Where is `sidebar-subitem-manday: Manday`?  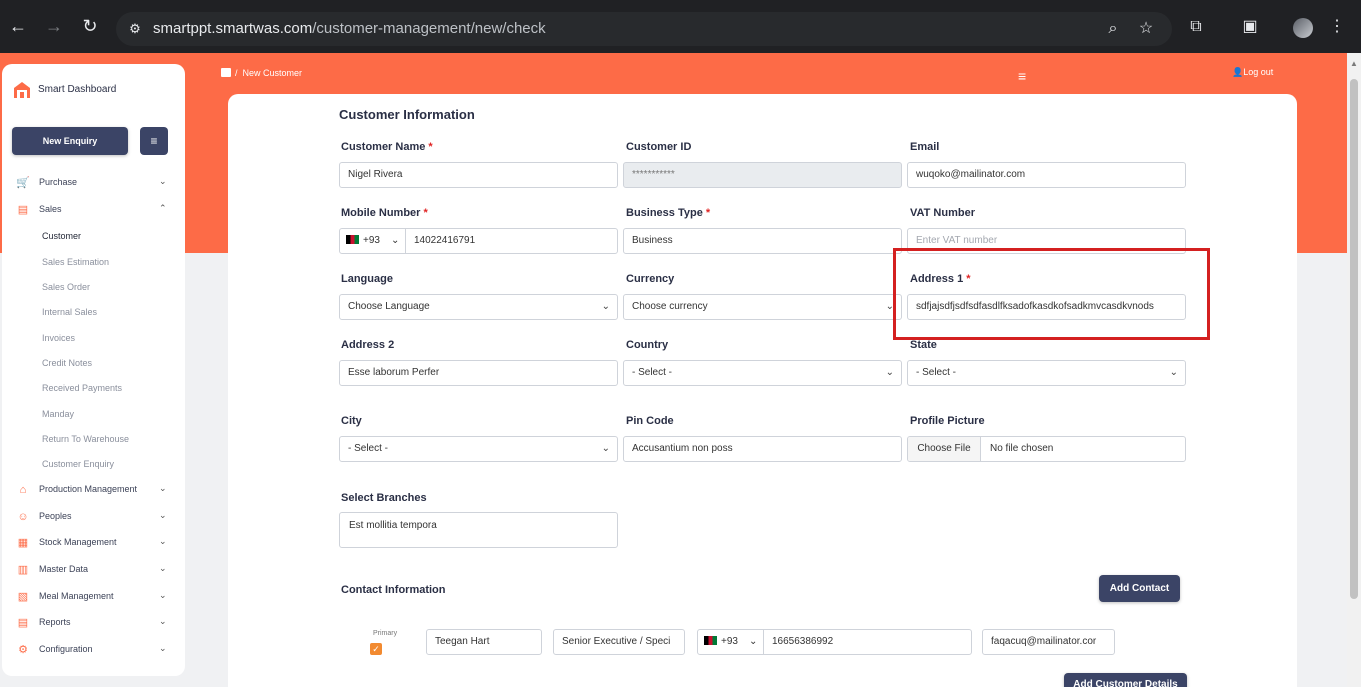 sidebar-subitem-manday: Manday is located at coordinates (58, 414).